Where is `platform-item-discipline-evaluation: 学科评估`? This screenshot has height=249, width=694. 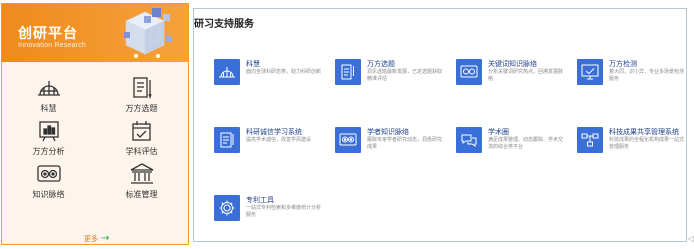 platform-item-discipline-evaluation: 学科评估 is located at coordinates (141, 140).